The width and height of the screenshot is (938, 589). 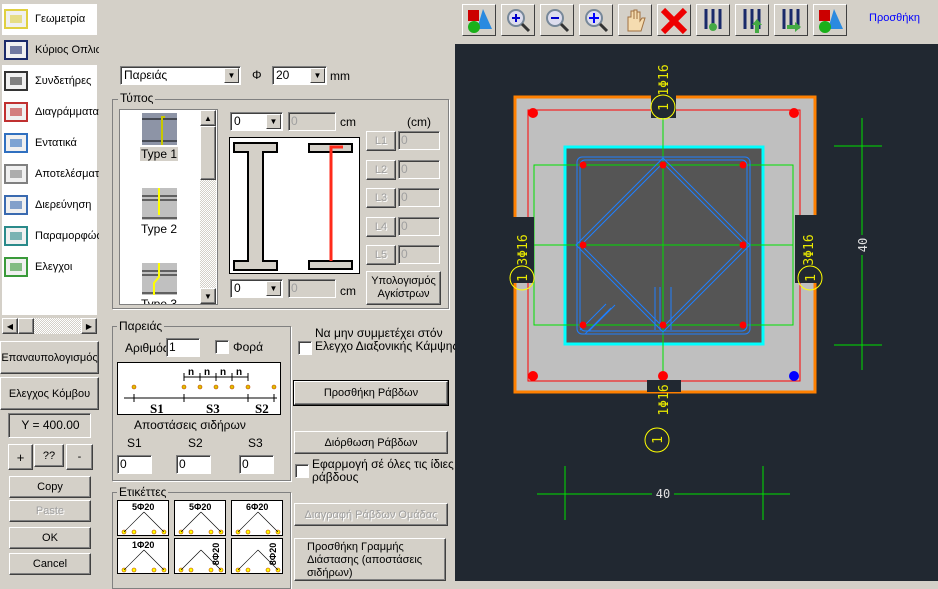 I want to click on direction-checkbox, so click(x=222, y=347).